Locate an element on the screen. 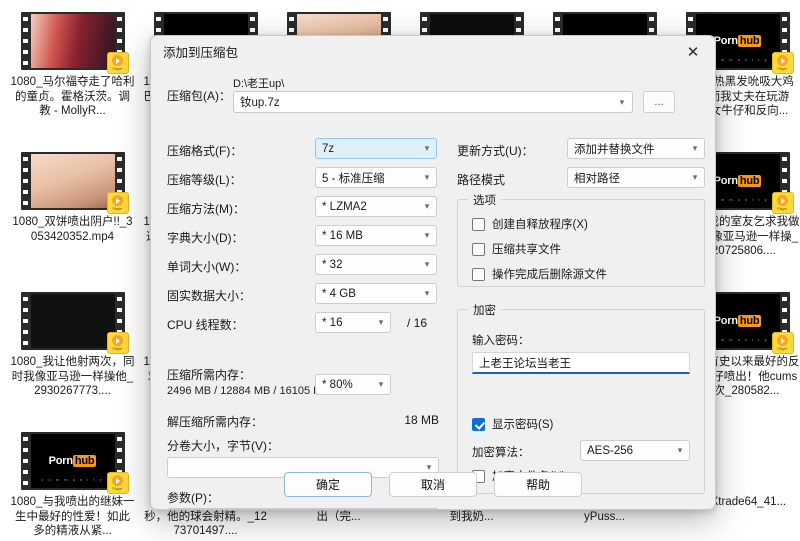  update-mode-value: 添加并替换文件 is located at coordinates (614, 149).